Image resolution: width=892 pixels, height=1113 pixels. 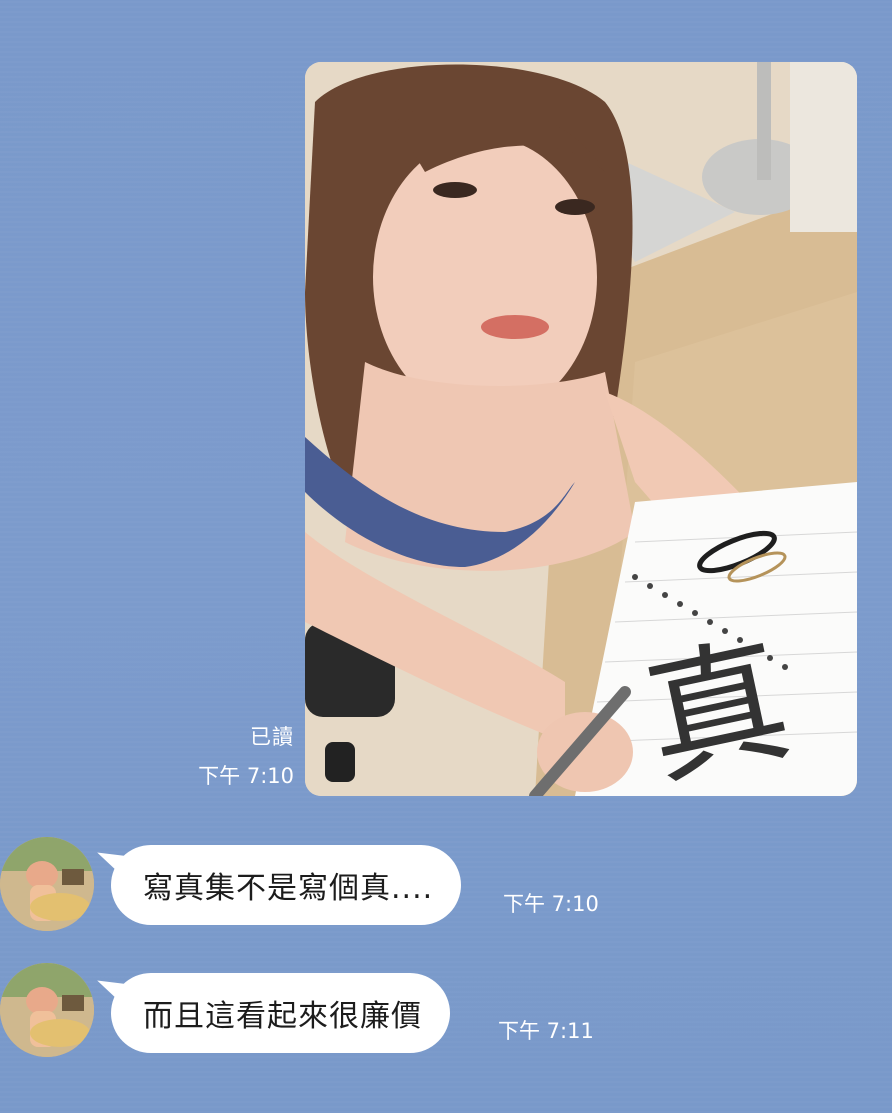 I want to click on received-timestamp: 下午 7:10, so click(x=551, y=904).